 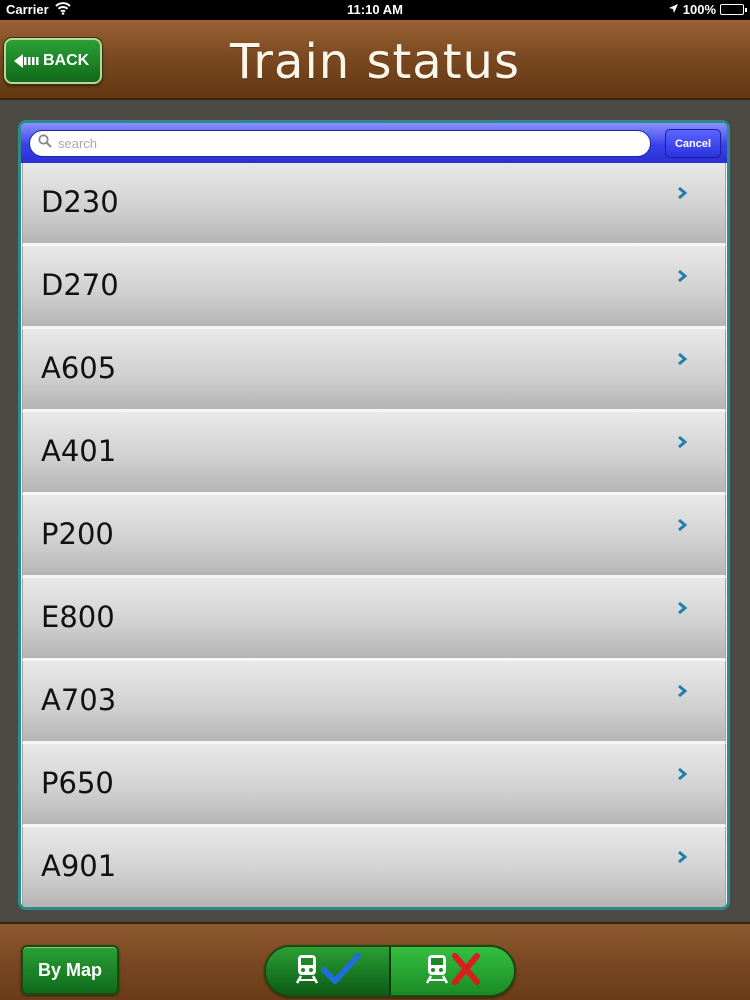 I want to click on battery-icon, so click(x=733, y=9).